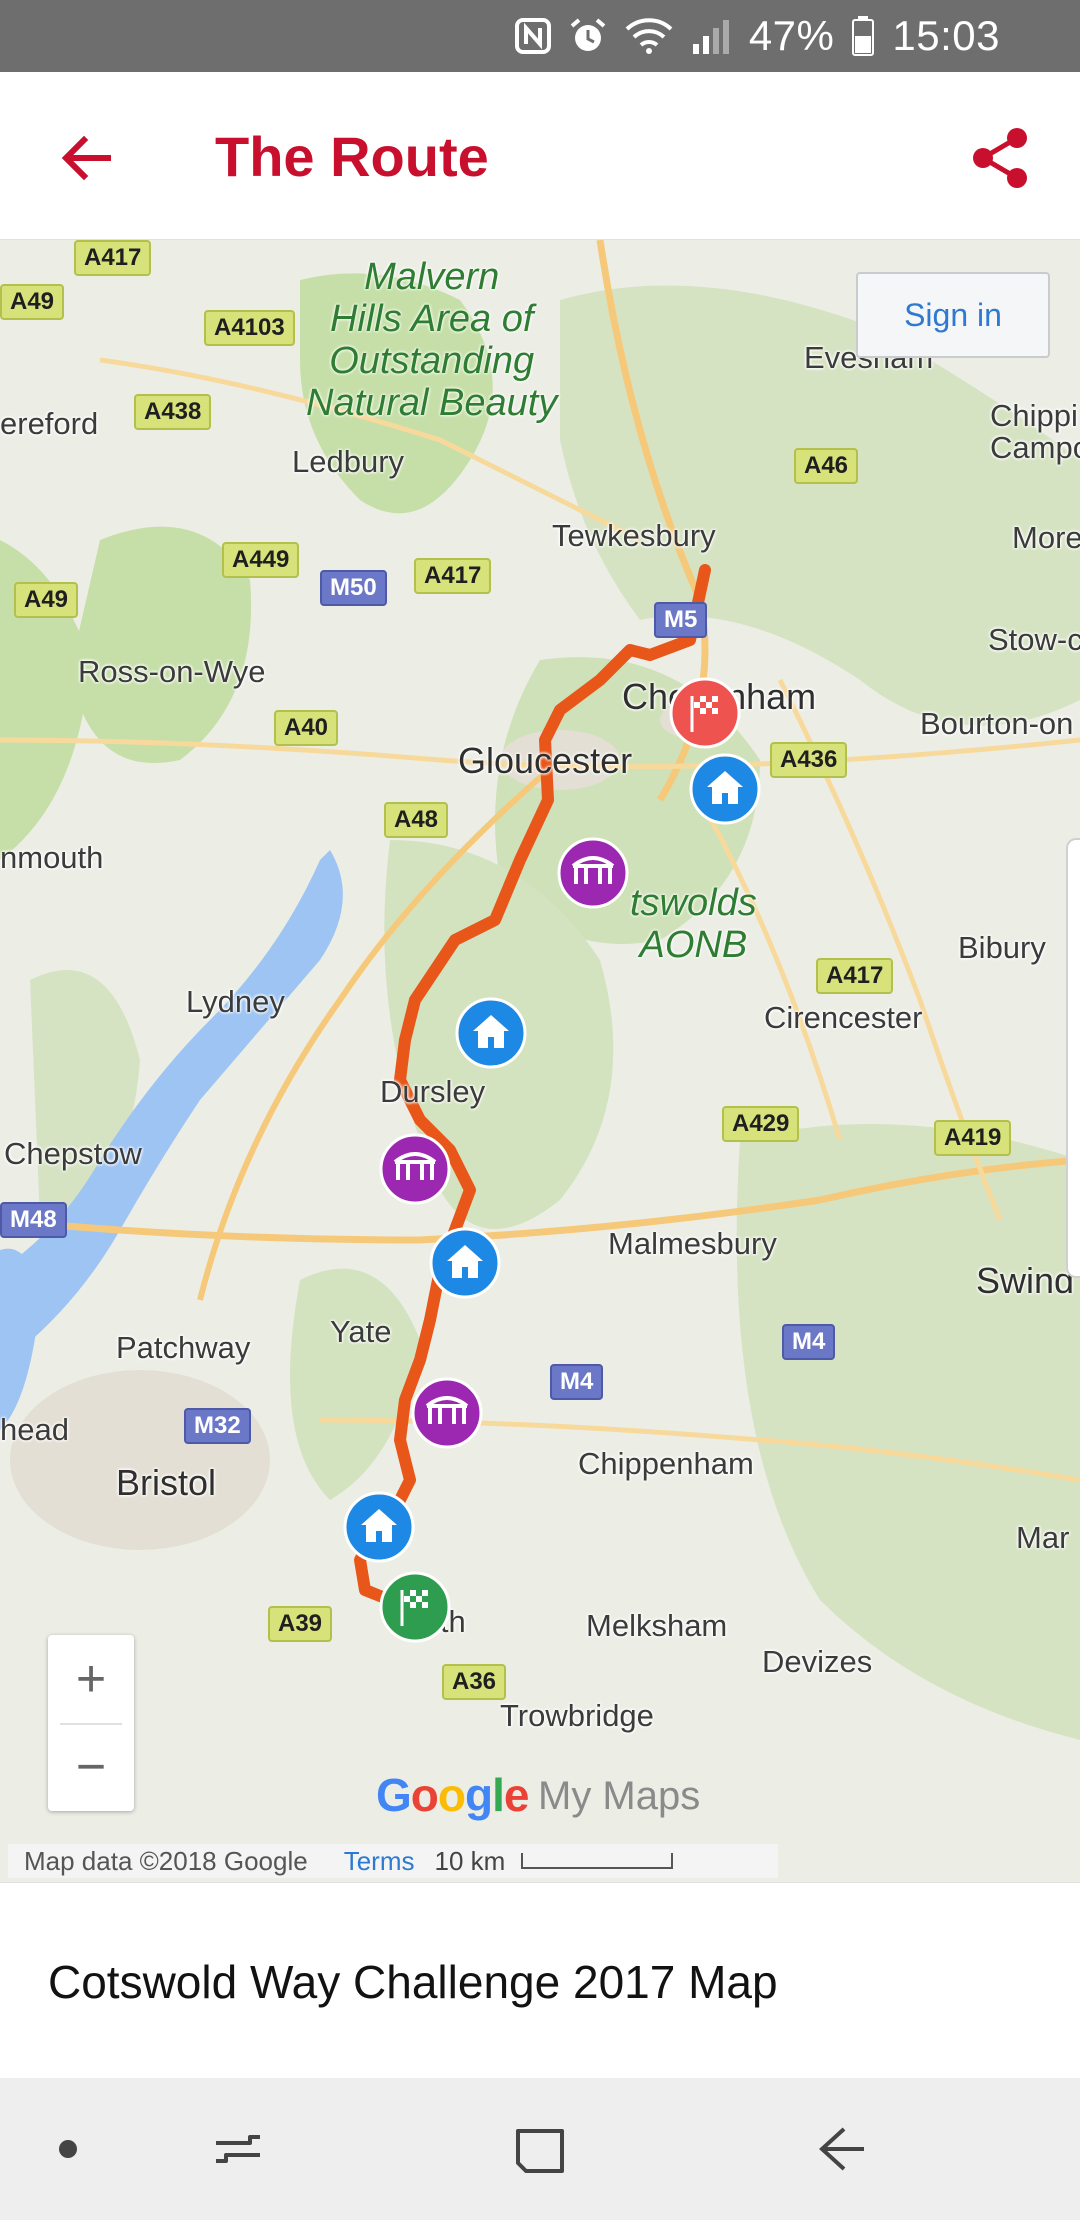 Image resolution: width=1080 pixels, height=2220 pixels. What do you see at coordinates (863, 36) in the screenshot?
I see `battery-icon` at bounding box center [863, 36].